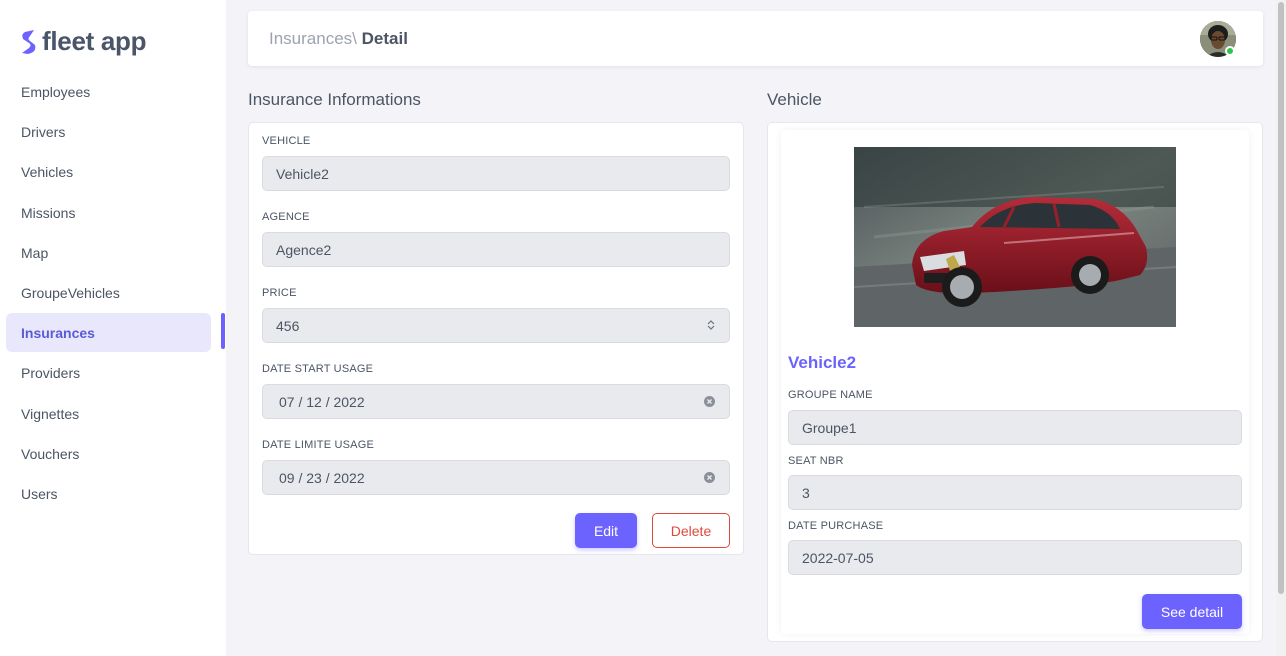 Image resolution: width=1286 pixels, height=656 pixels. Describe the element at coordinates (496, 401) in the screenshot. I see `date-start-field: 07 / 12 / 2022` at that location.